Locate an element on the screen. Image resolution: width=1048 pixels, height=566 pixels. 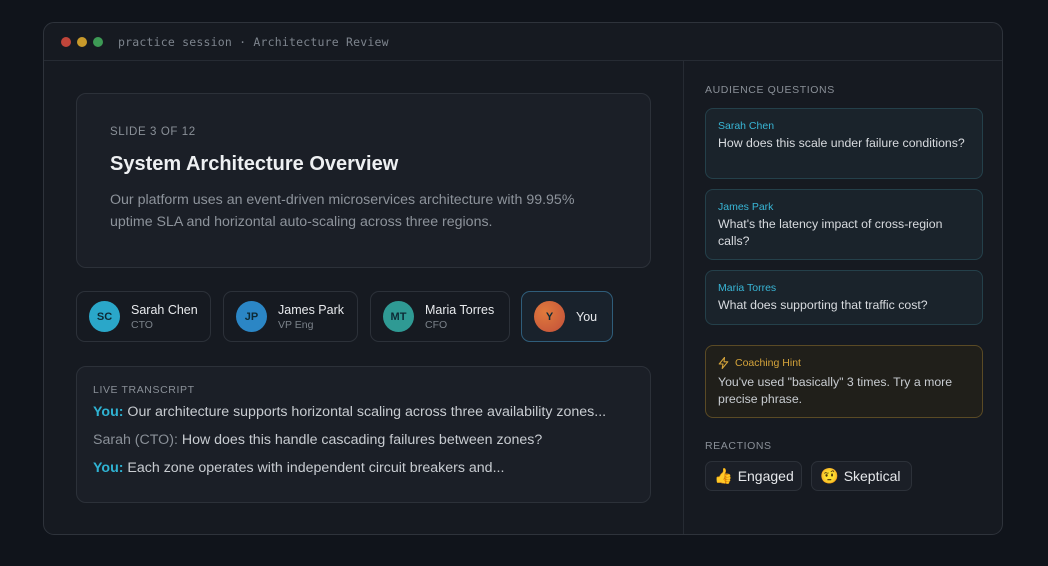
participant-role: CTO is located at coordinates (142, 324).